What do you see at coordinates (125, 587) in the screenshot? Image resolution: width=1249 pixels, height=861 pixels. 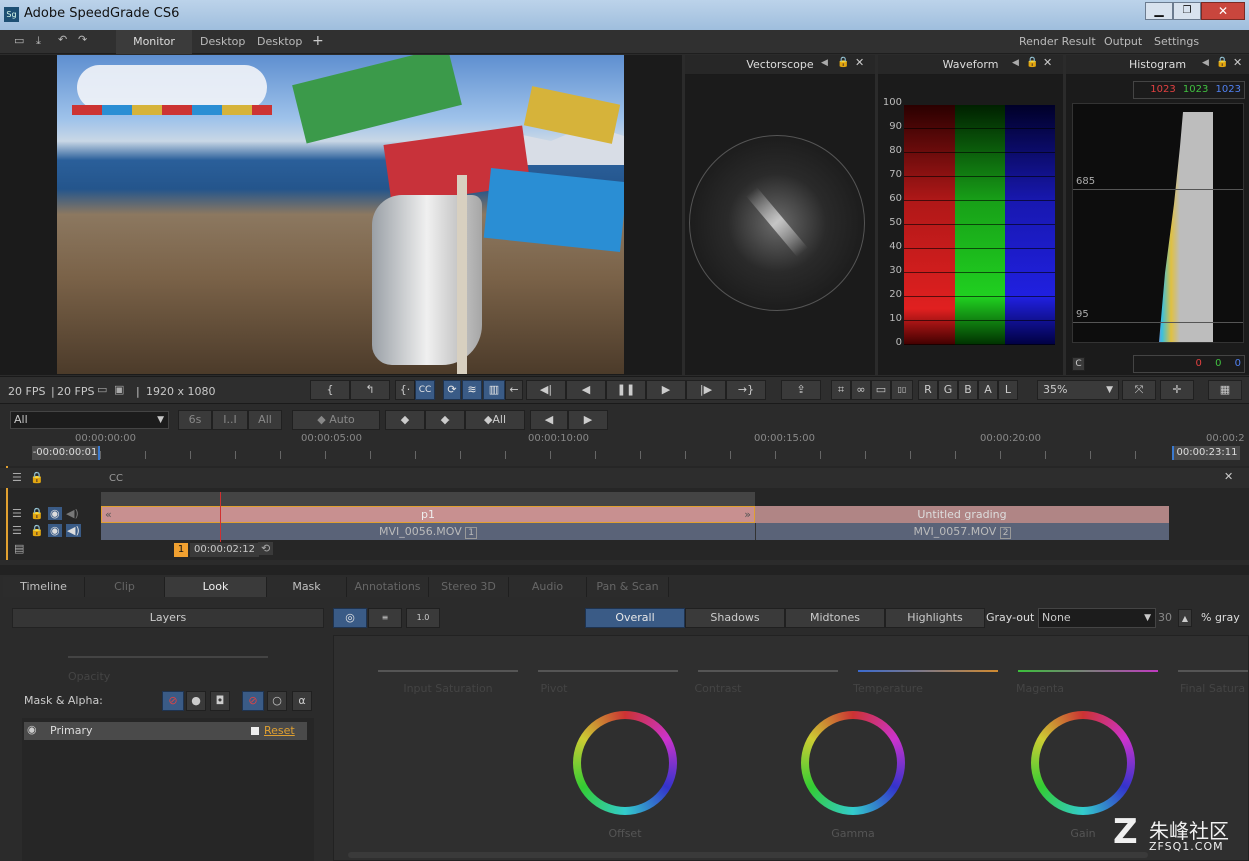 I see `tab-clip: Clip` at bounding box center [125, 587].